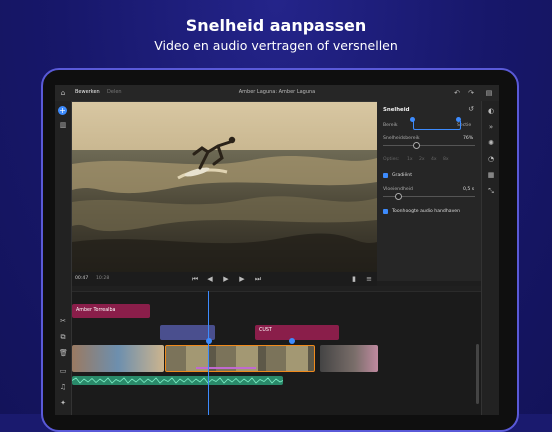 The width and height of the screenshot is (552, 432). What do you see at coordinates (385, 211) in the screenshot?
I see `pitch-checkbox` at bounding box center [385, 211].